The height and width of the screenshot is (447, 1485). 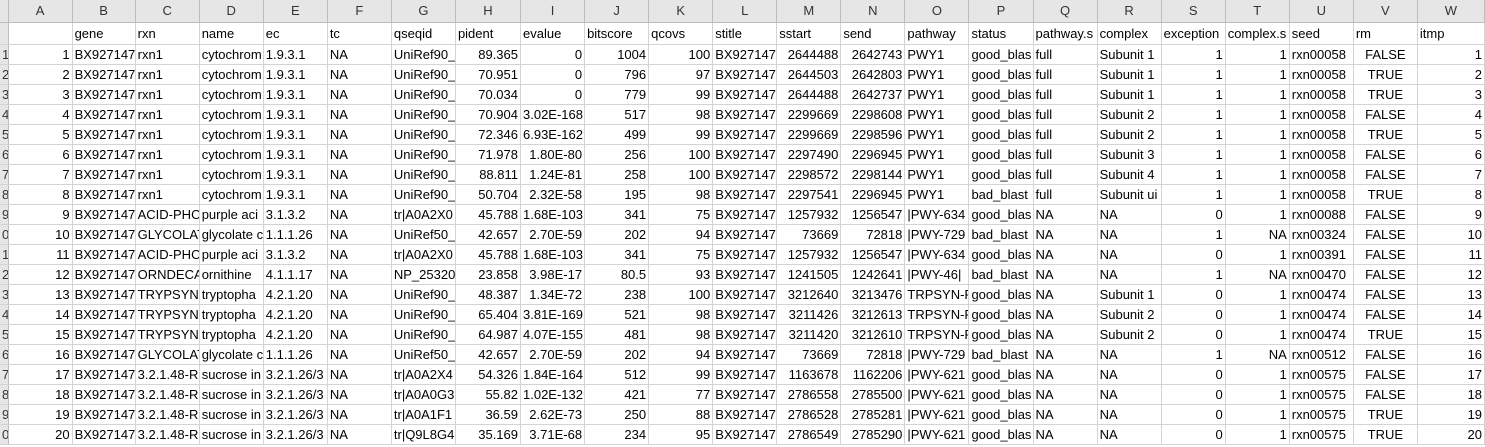 What do you see at coordinates (1321, 354) in the screenshot?
I see `table-cell: rxn00512` at bounding box center [1321, 354].